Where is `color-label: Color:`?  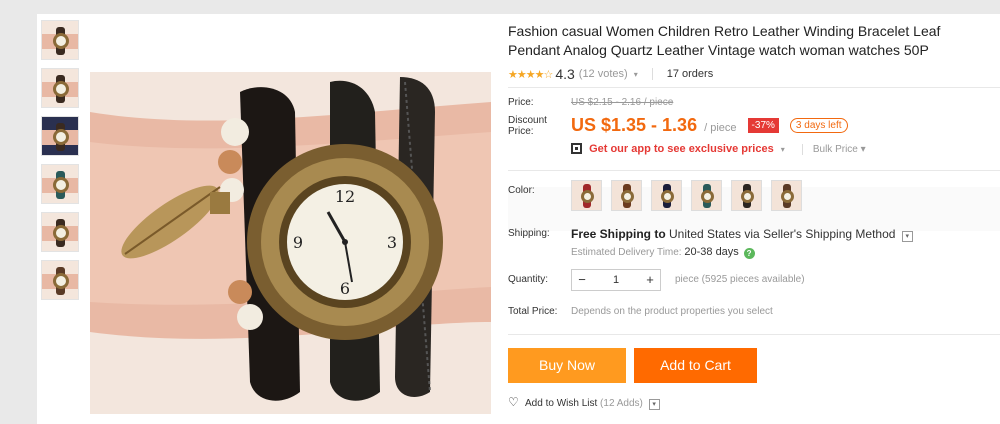
color-label: Color: is located at coordinates (521, 190).